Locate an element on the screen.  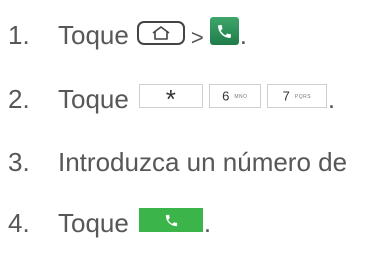
step-2: 2. Toque * 6 MNO 7 PQRS . is located at coordinates (171, 99).